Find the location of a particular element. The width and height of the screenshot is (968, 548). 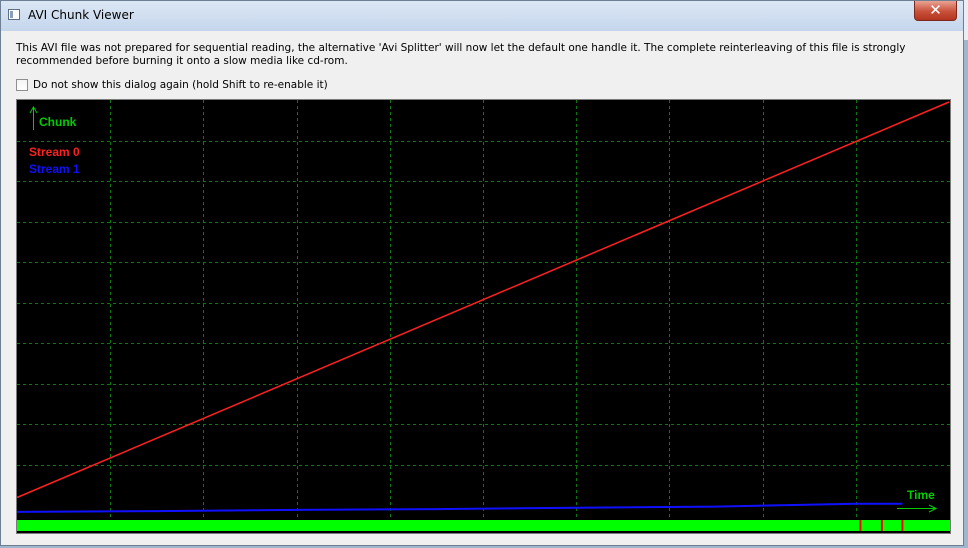

window-icon is located at coordinates (14, 14).